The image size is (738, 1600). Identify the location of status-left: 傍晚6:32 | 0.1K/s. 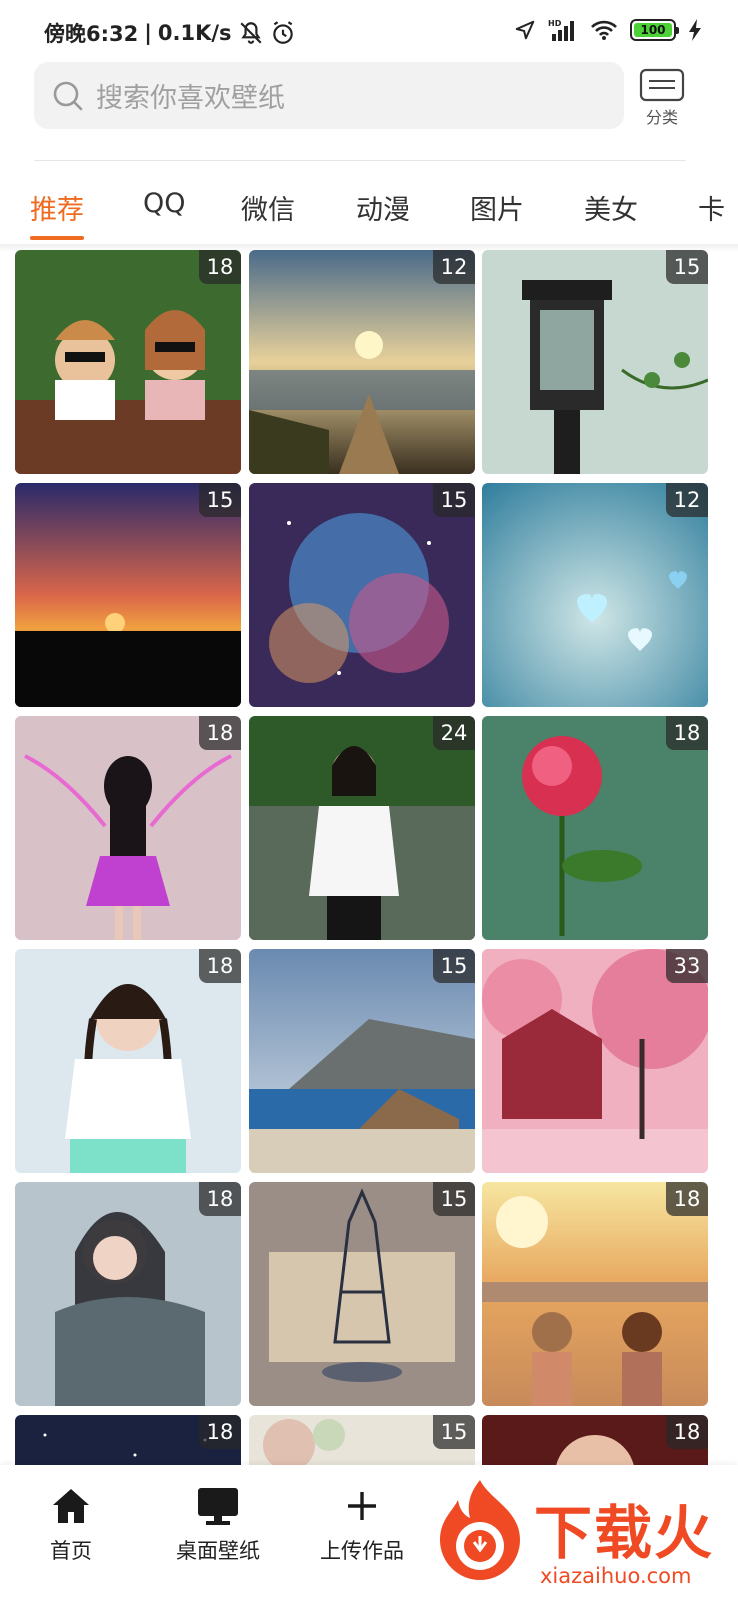
(170, 33).